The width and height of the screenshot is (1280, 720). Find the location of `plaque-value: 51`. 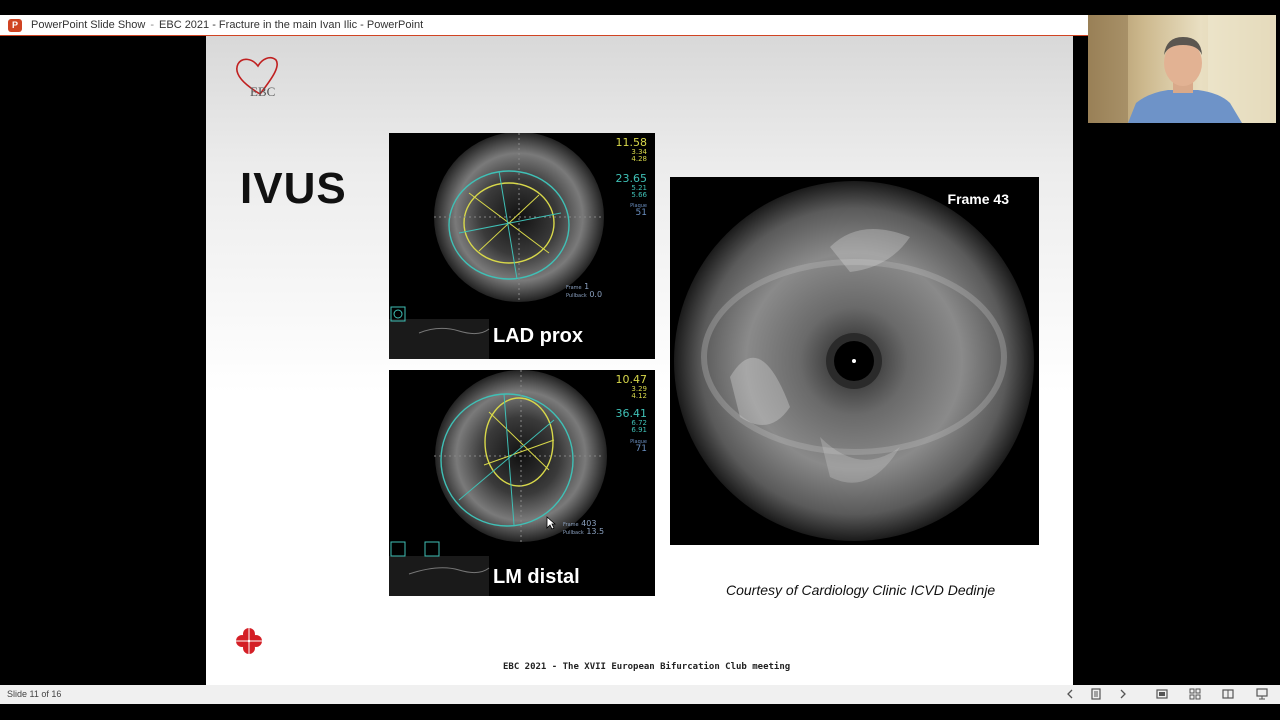

plaque-value: 51 is located at coordinates (641, 213).